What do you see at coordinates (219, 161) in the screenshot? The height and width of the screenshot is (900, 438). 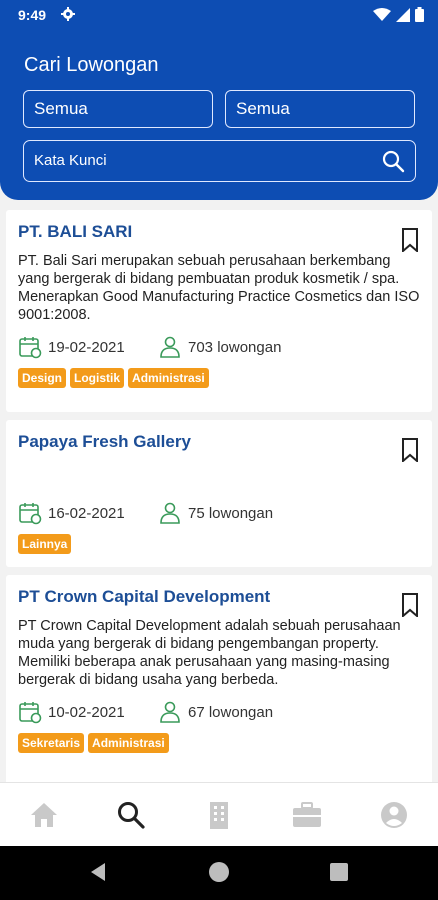 I see `search-input: Kata Kunci` at bounding box center [219, 161].